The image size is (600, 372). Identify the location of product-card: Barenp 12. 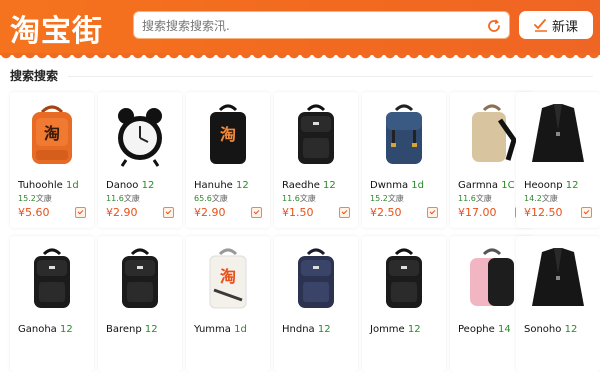
(140, 304).